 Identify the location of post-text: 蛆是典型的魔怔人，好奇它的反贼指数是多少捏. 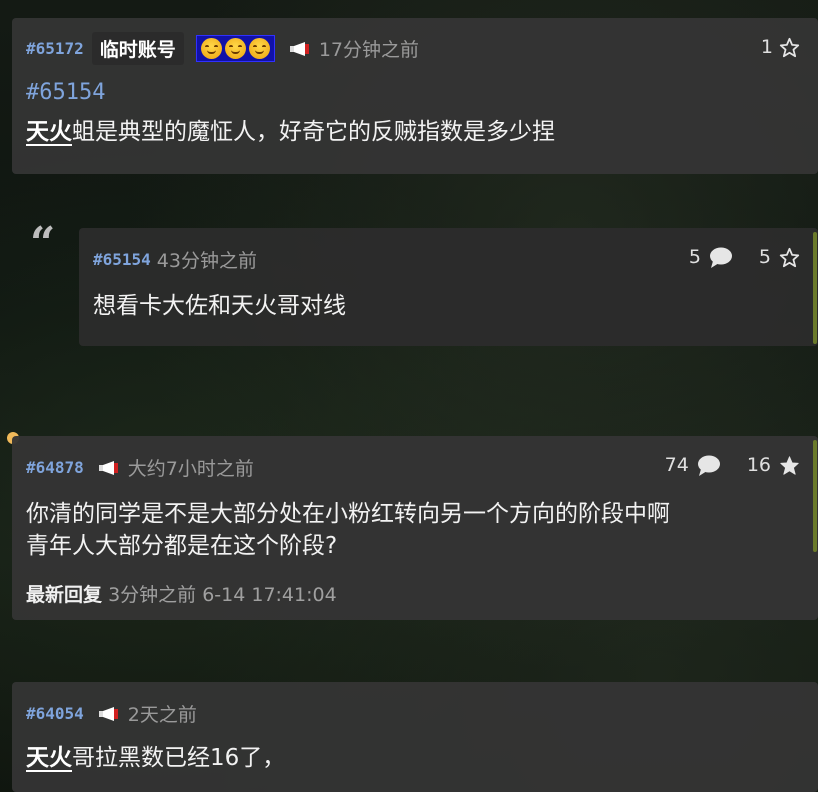
(313, 132).